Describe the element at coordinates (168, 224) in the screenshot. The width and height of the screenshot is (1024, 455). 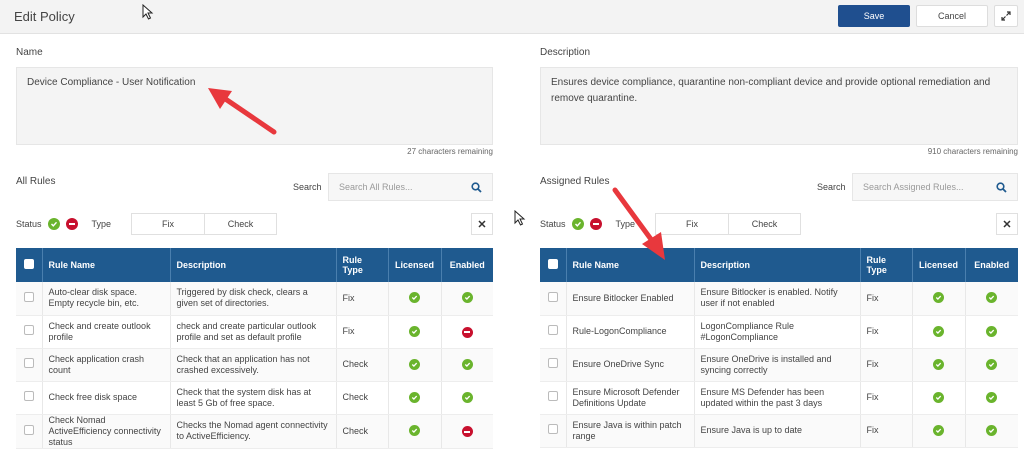
I see `type-fix-option: Fix` at that location.